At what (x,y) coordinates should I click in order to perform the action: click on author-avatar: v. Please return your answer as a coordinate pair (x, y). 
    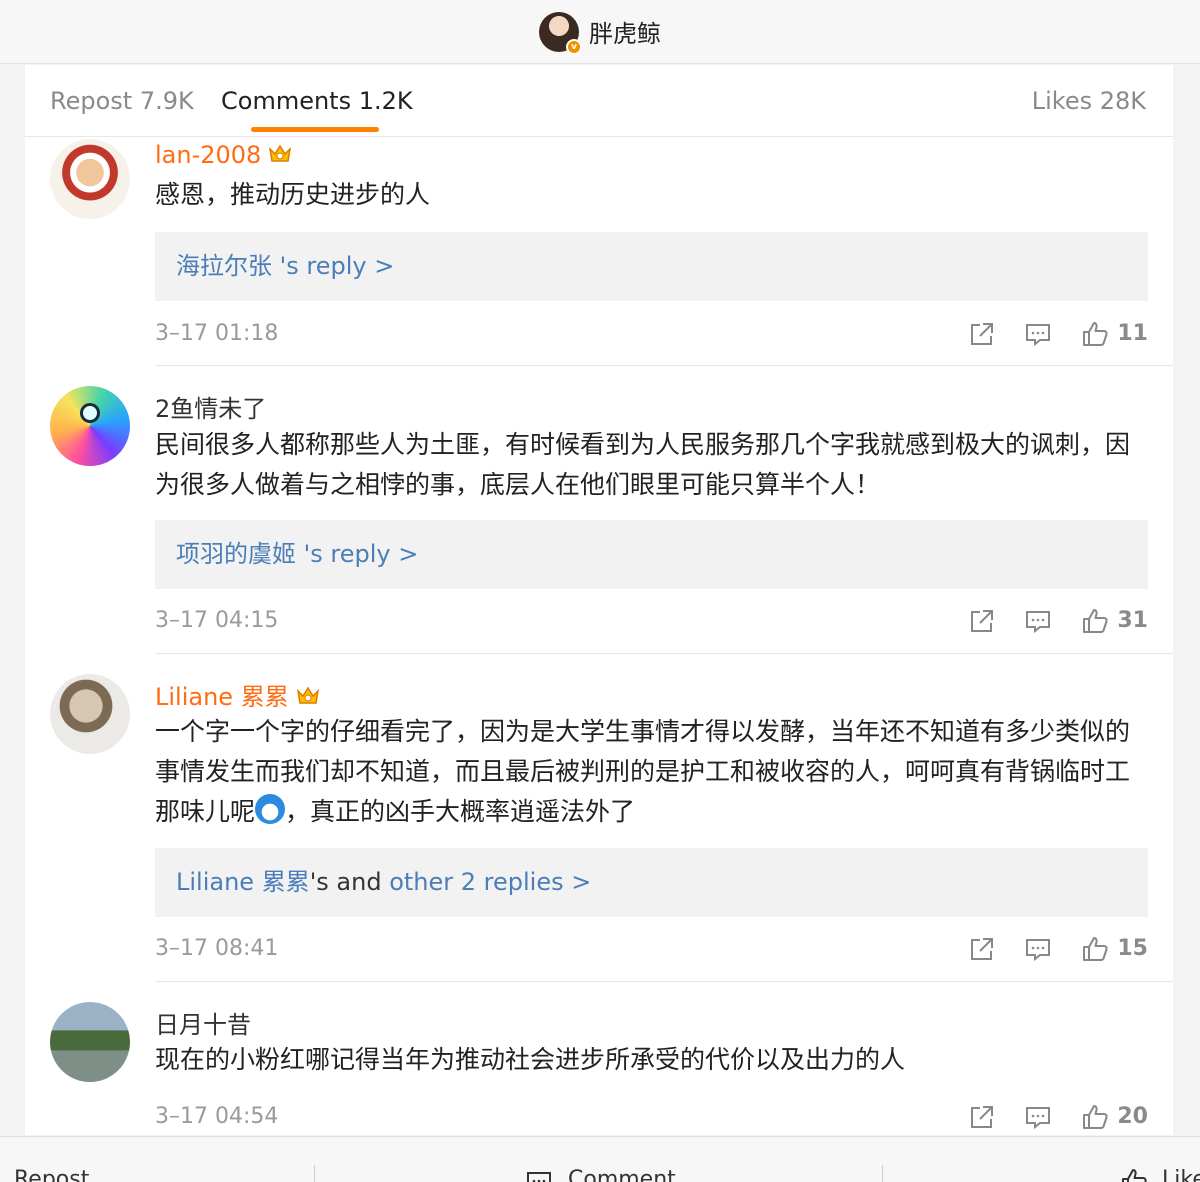
    Looking at the image, I should click on (560, 33).